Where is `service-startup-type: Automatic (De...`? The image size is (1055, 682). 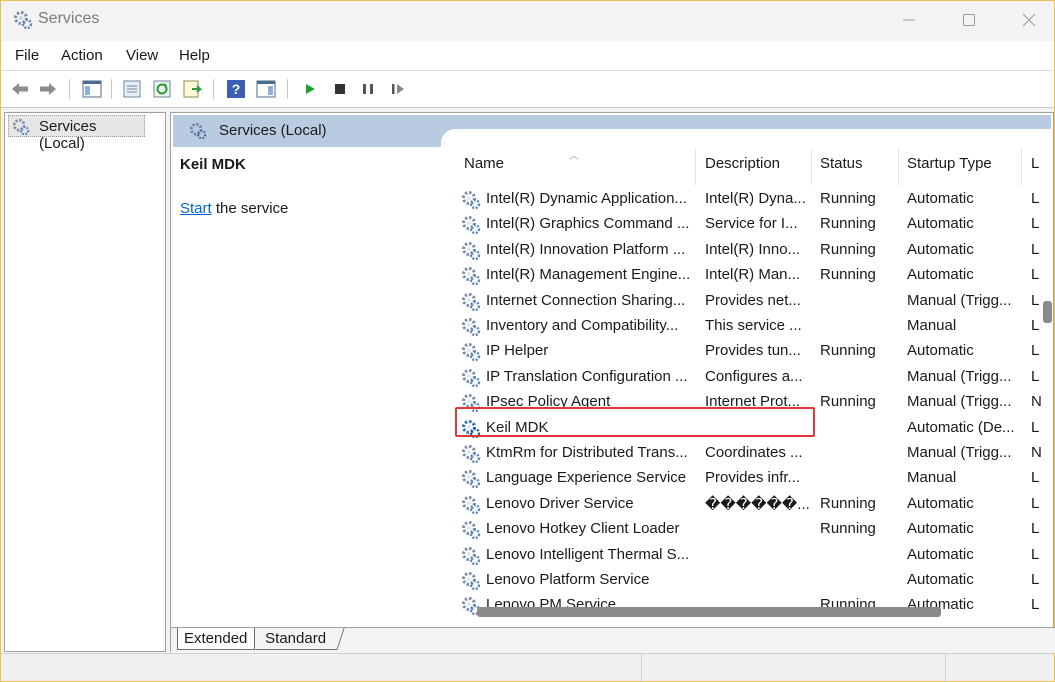 service-startup-type: Automatic (De... is located at coordinates (961, 427).